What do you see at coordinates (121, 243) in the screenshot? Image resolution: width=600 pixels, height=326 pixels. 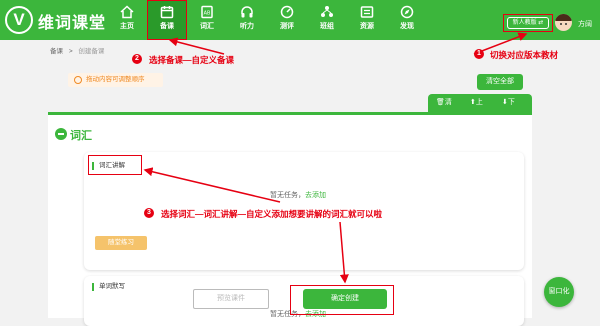 I see `practice-button: 随堂练习` at bounding box center [121, 243].